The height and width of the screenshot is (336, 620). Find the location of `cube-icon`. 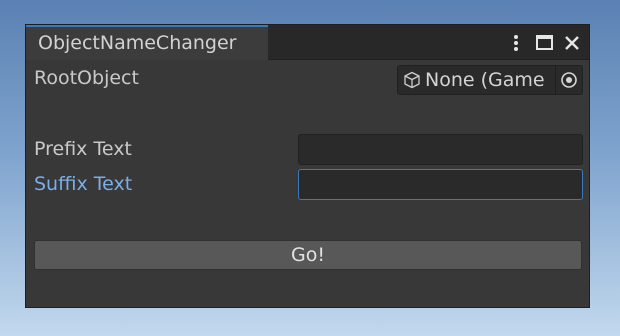

cube-icon is located at coordinates (412, 80).